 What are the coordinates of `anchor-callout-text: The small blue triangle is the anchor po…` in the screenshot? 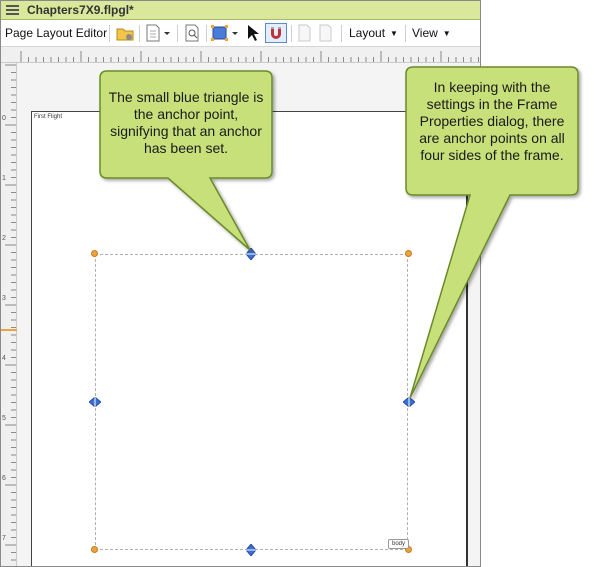 It's located at (186, 122).